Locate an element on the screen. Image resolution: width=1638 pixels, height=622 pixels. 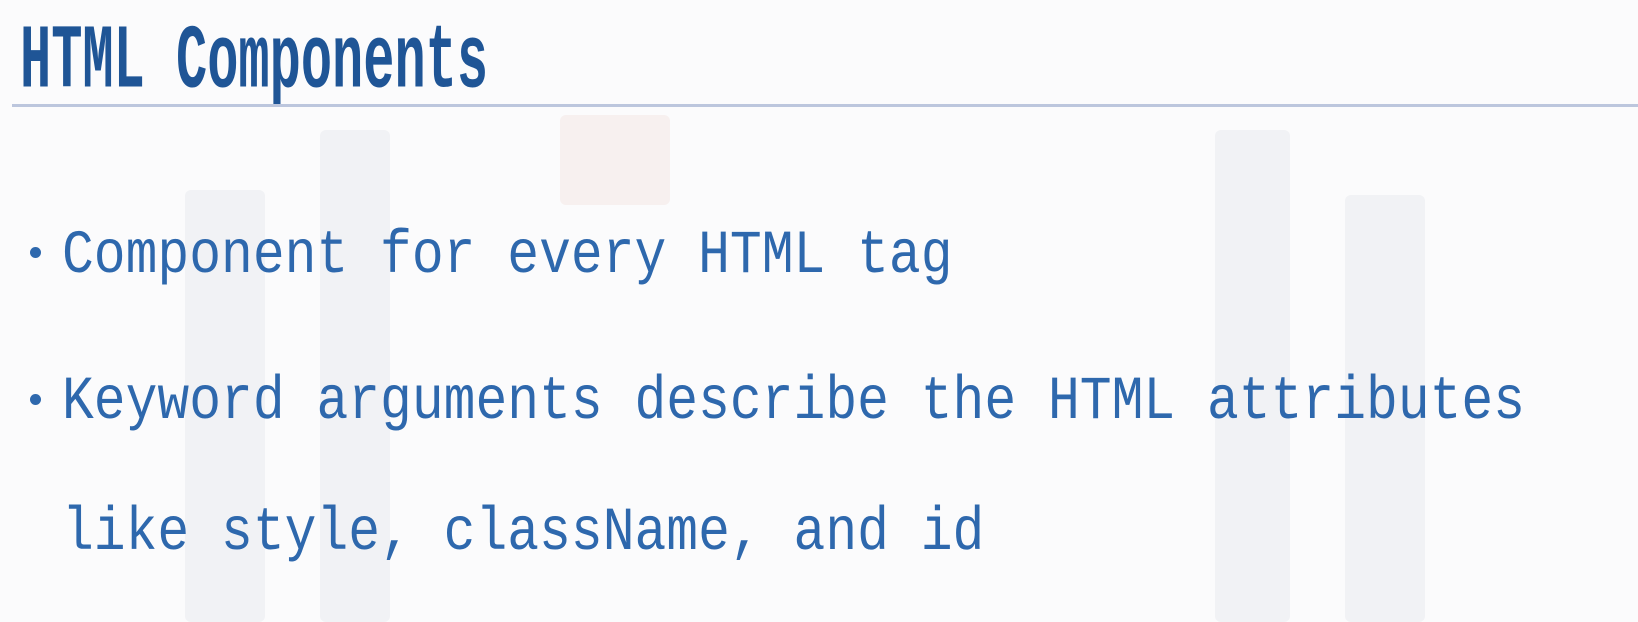
background-shape is located at coordinates (615, 160).